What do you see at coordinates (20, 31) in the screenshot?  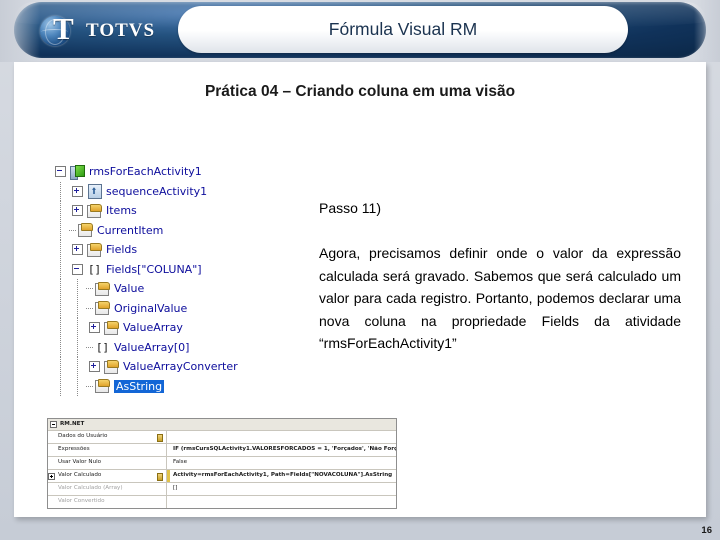 I see `header-left-fade` at bounding box center [20, 31].